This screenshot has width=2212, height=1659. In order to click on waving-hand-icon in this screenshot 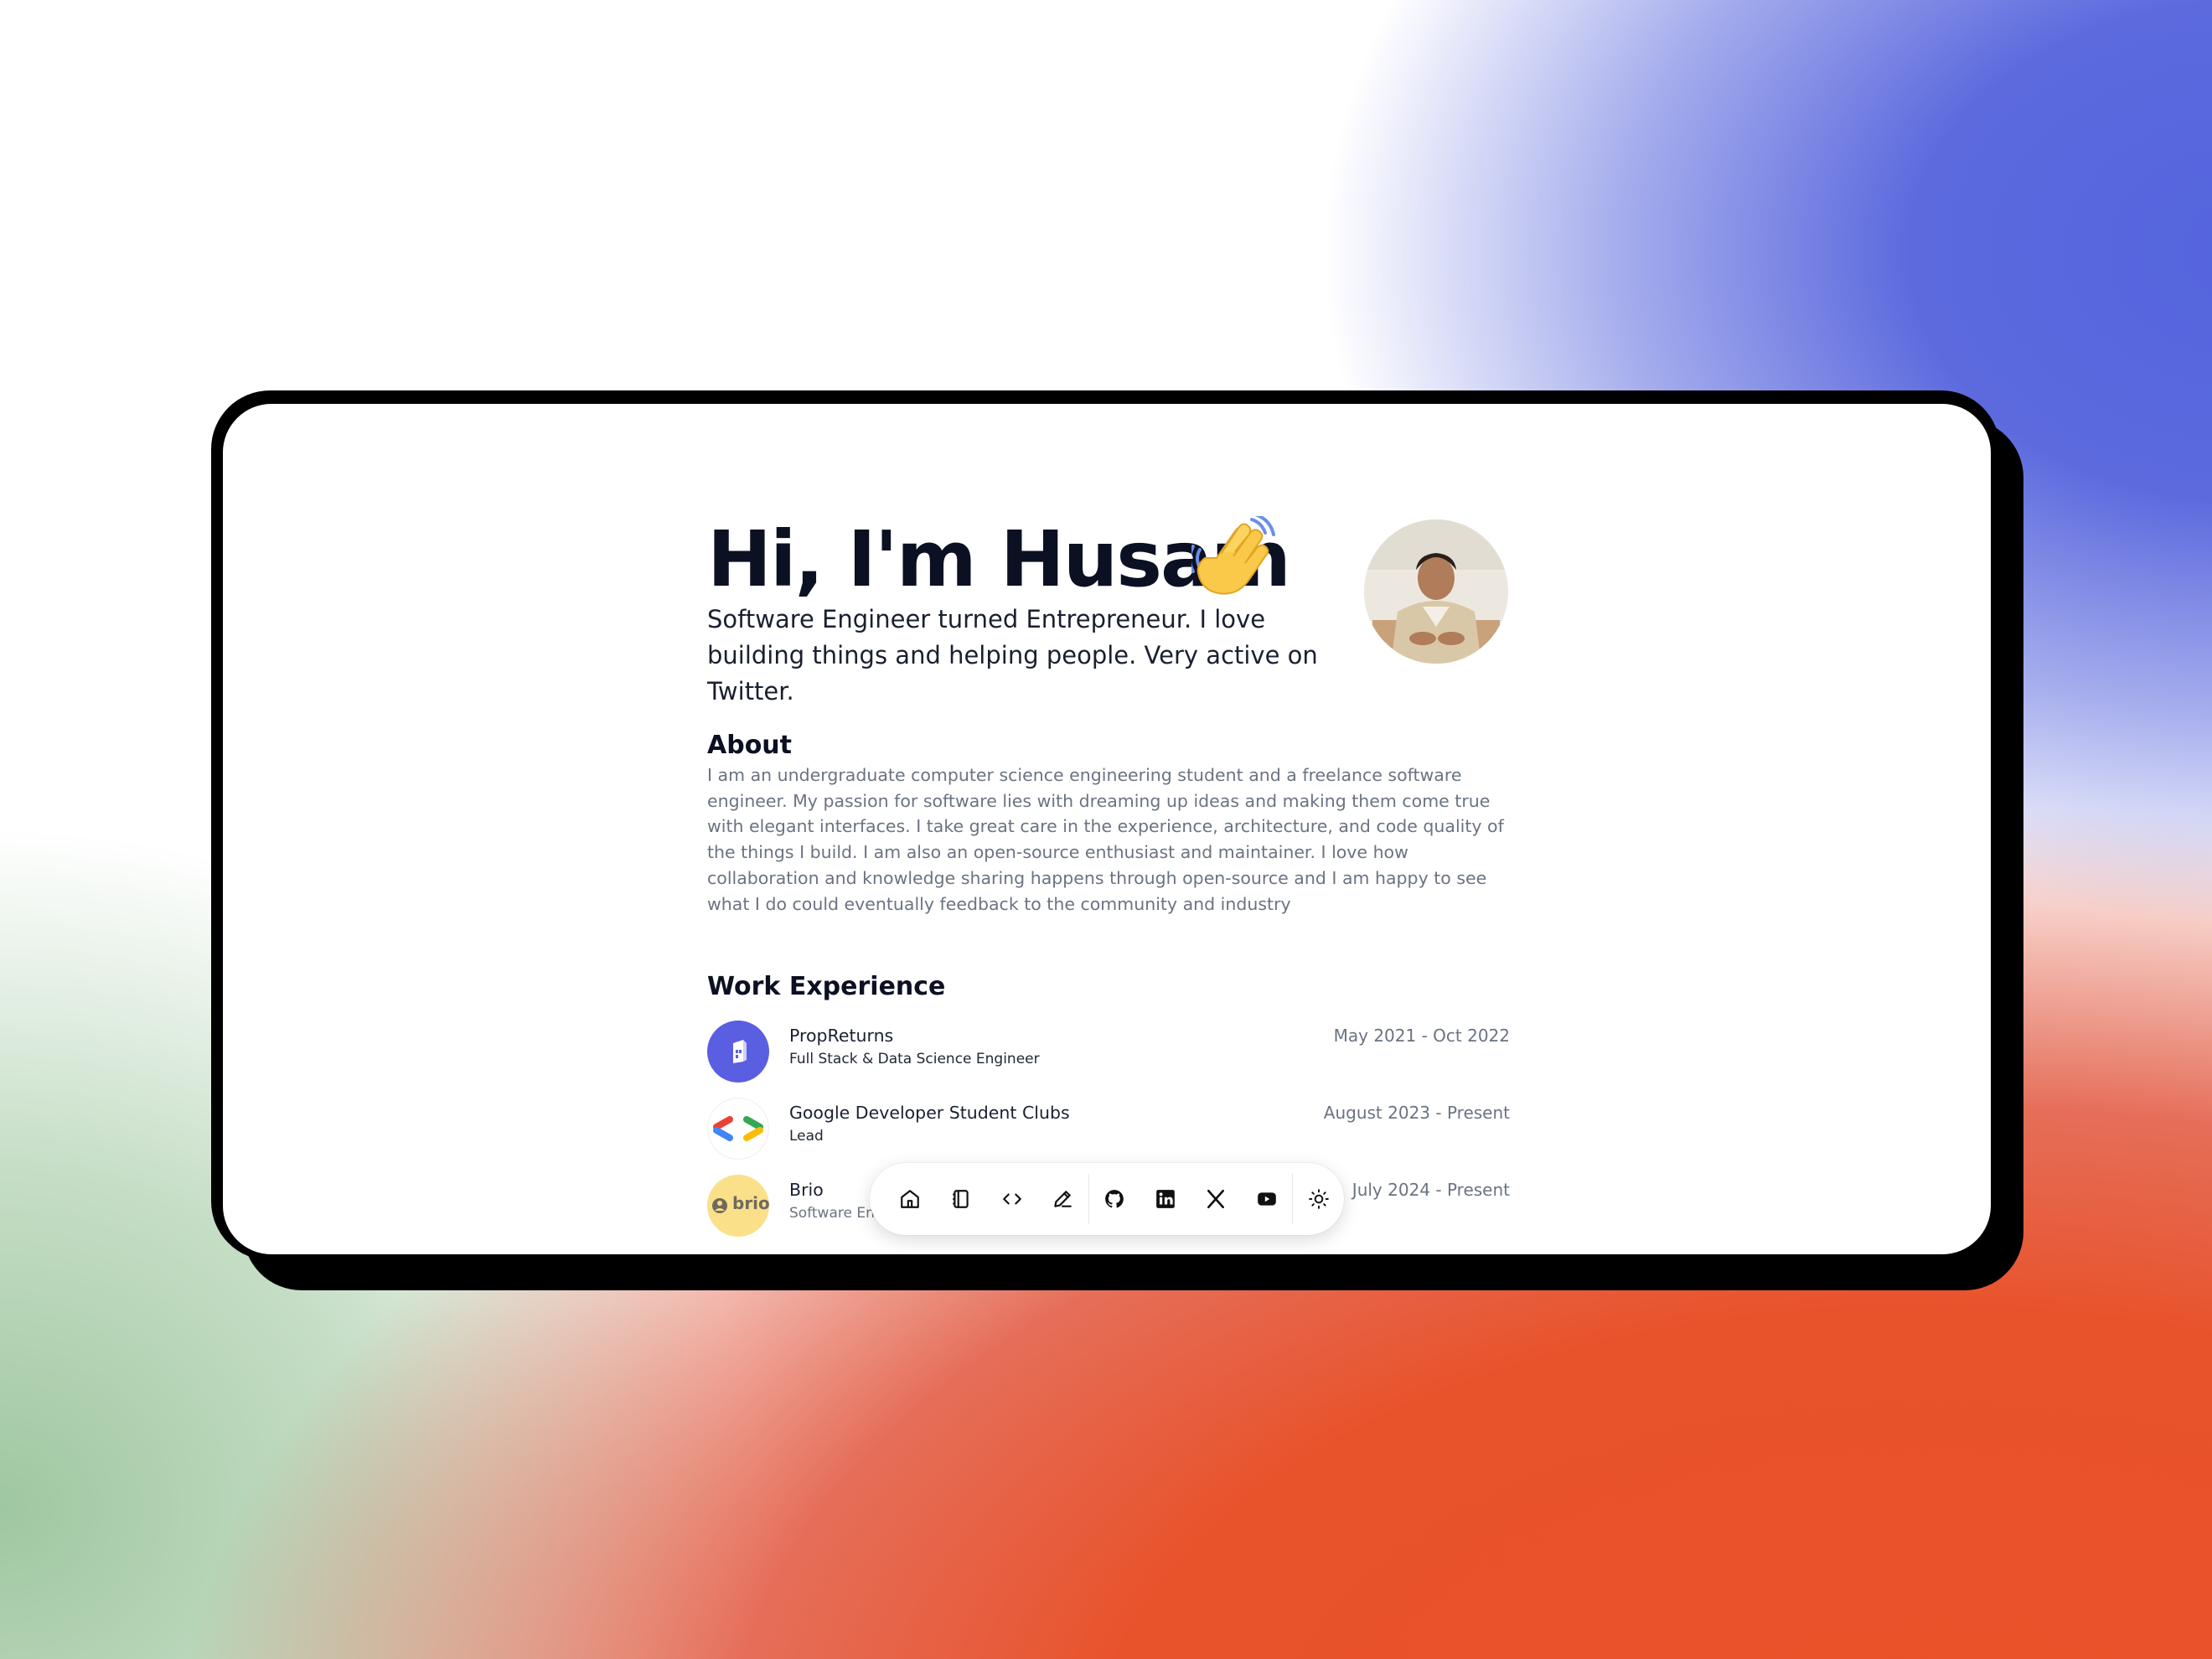, I will do `click(1233, 555)`.